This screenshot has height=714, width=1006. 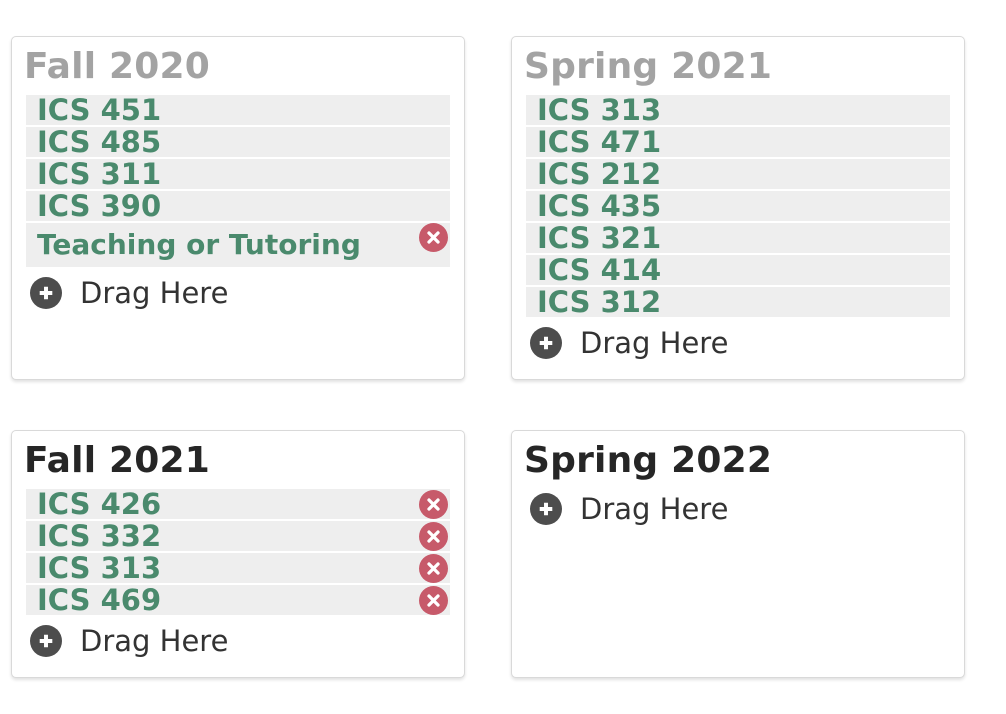 I want to click on course-label: ICS 311, so click(x=99, y=174).